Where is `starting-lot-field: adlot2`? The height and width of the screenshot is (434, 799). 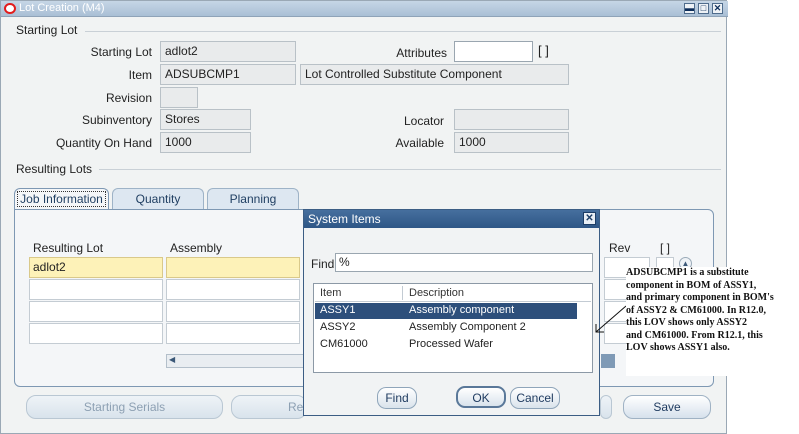 starting-lot-field: adlot2 is located at coordinates (228, 51).